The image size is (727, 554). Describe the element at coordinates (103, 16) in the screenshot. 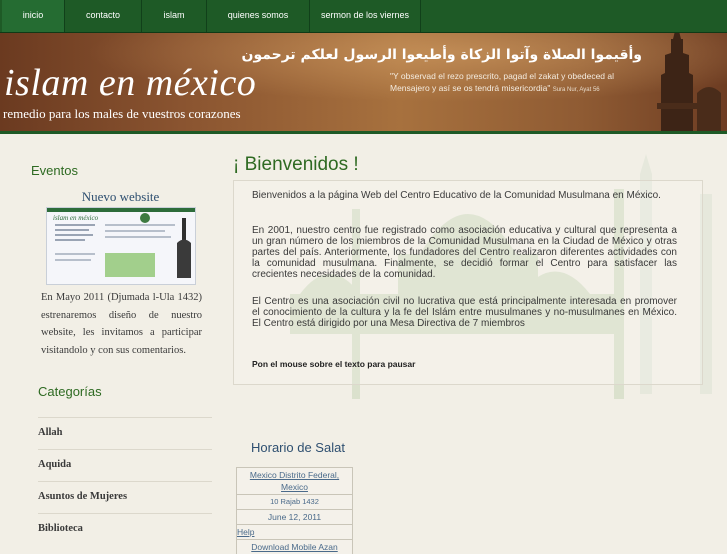

I see `nav-item-contacto: contacto` at that location.